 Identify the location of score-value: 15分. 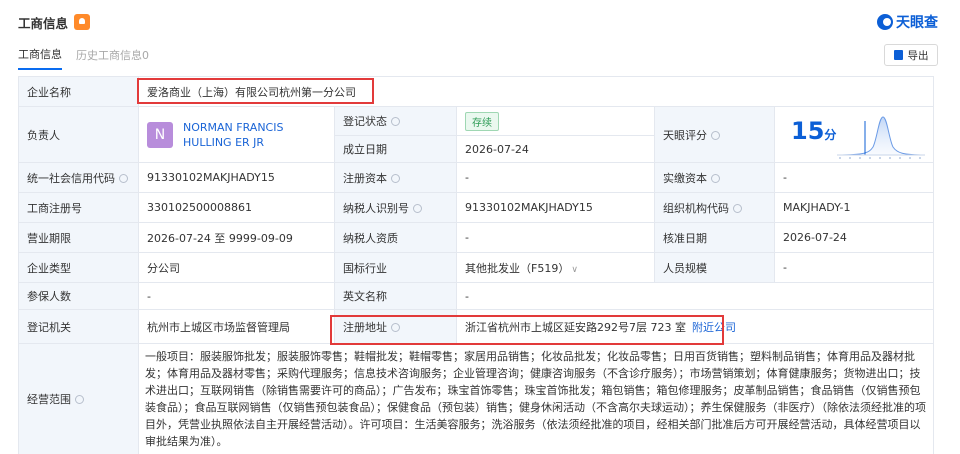
(813, 131).